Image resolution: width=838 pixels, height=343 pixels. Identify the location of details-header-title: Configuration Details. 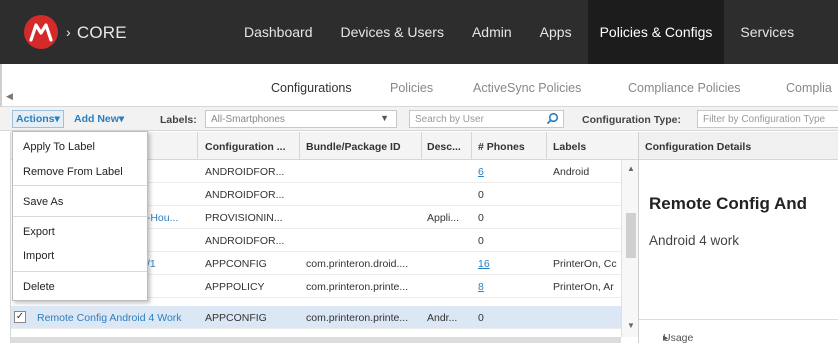
(698, 147).